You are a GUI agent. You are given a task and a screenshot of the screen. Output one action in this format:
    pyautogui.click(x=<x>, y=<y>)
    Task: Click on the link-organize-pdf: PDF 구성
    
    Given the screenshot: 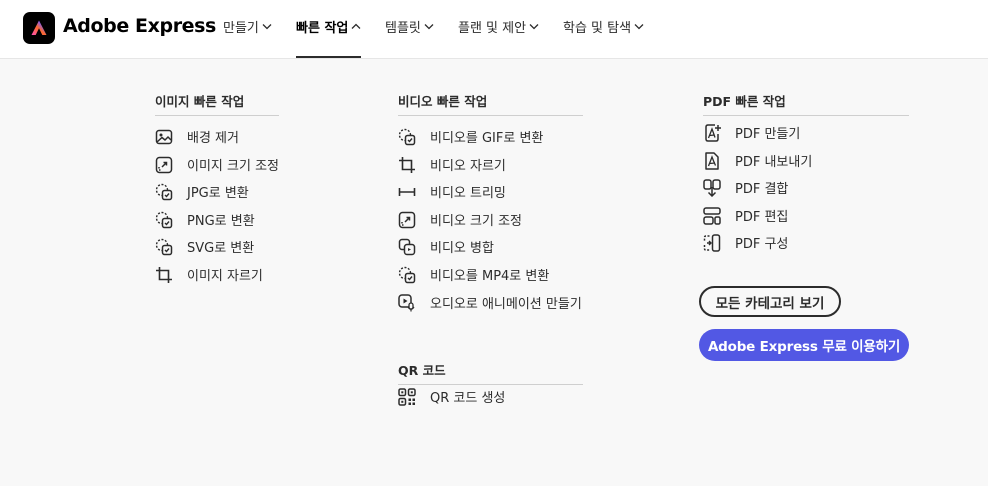 What is the action you would take?
    pyautogui.click(x=745, y=242)
    